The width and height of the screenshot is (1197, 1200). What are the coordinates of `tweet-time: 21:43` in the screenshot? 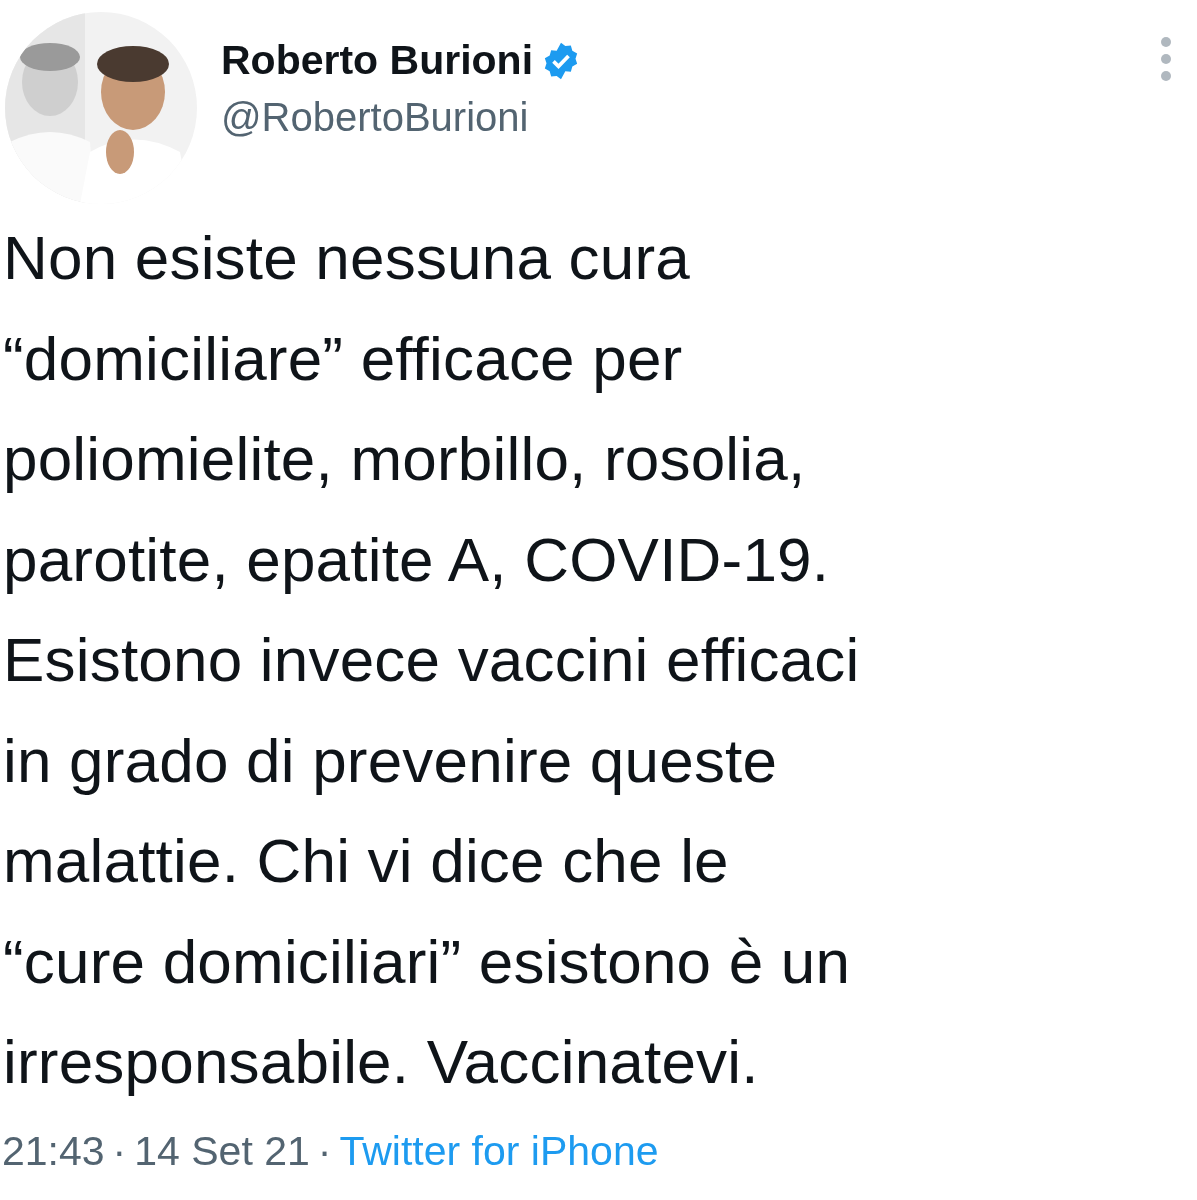 It's located at (53, 1151).